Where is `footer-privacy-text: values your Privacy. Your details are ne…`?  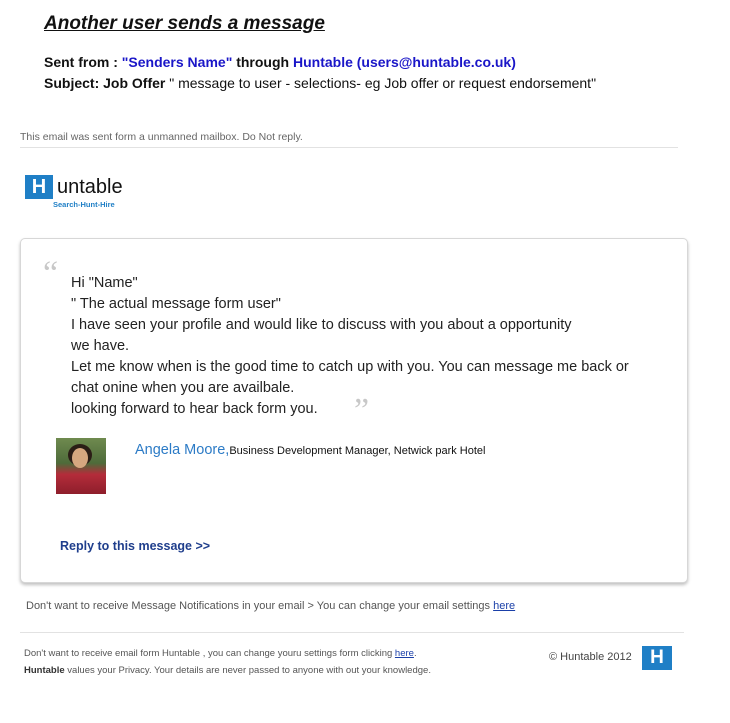
footer-privacy-text: values your Privacy. Your details are ne… is located at coordinates (247, 670).